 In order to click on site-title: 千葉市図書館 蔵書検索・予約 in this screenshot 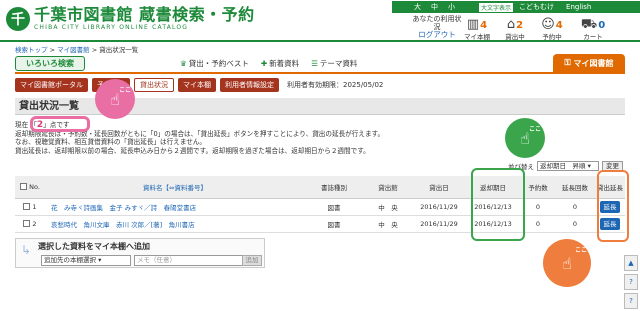, I will do `click(144, 14)`.